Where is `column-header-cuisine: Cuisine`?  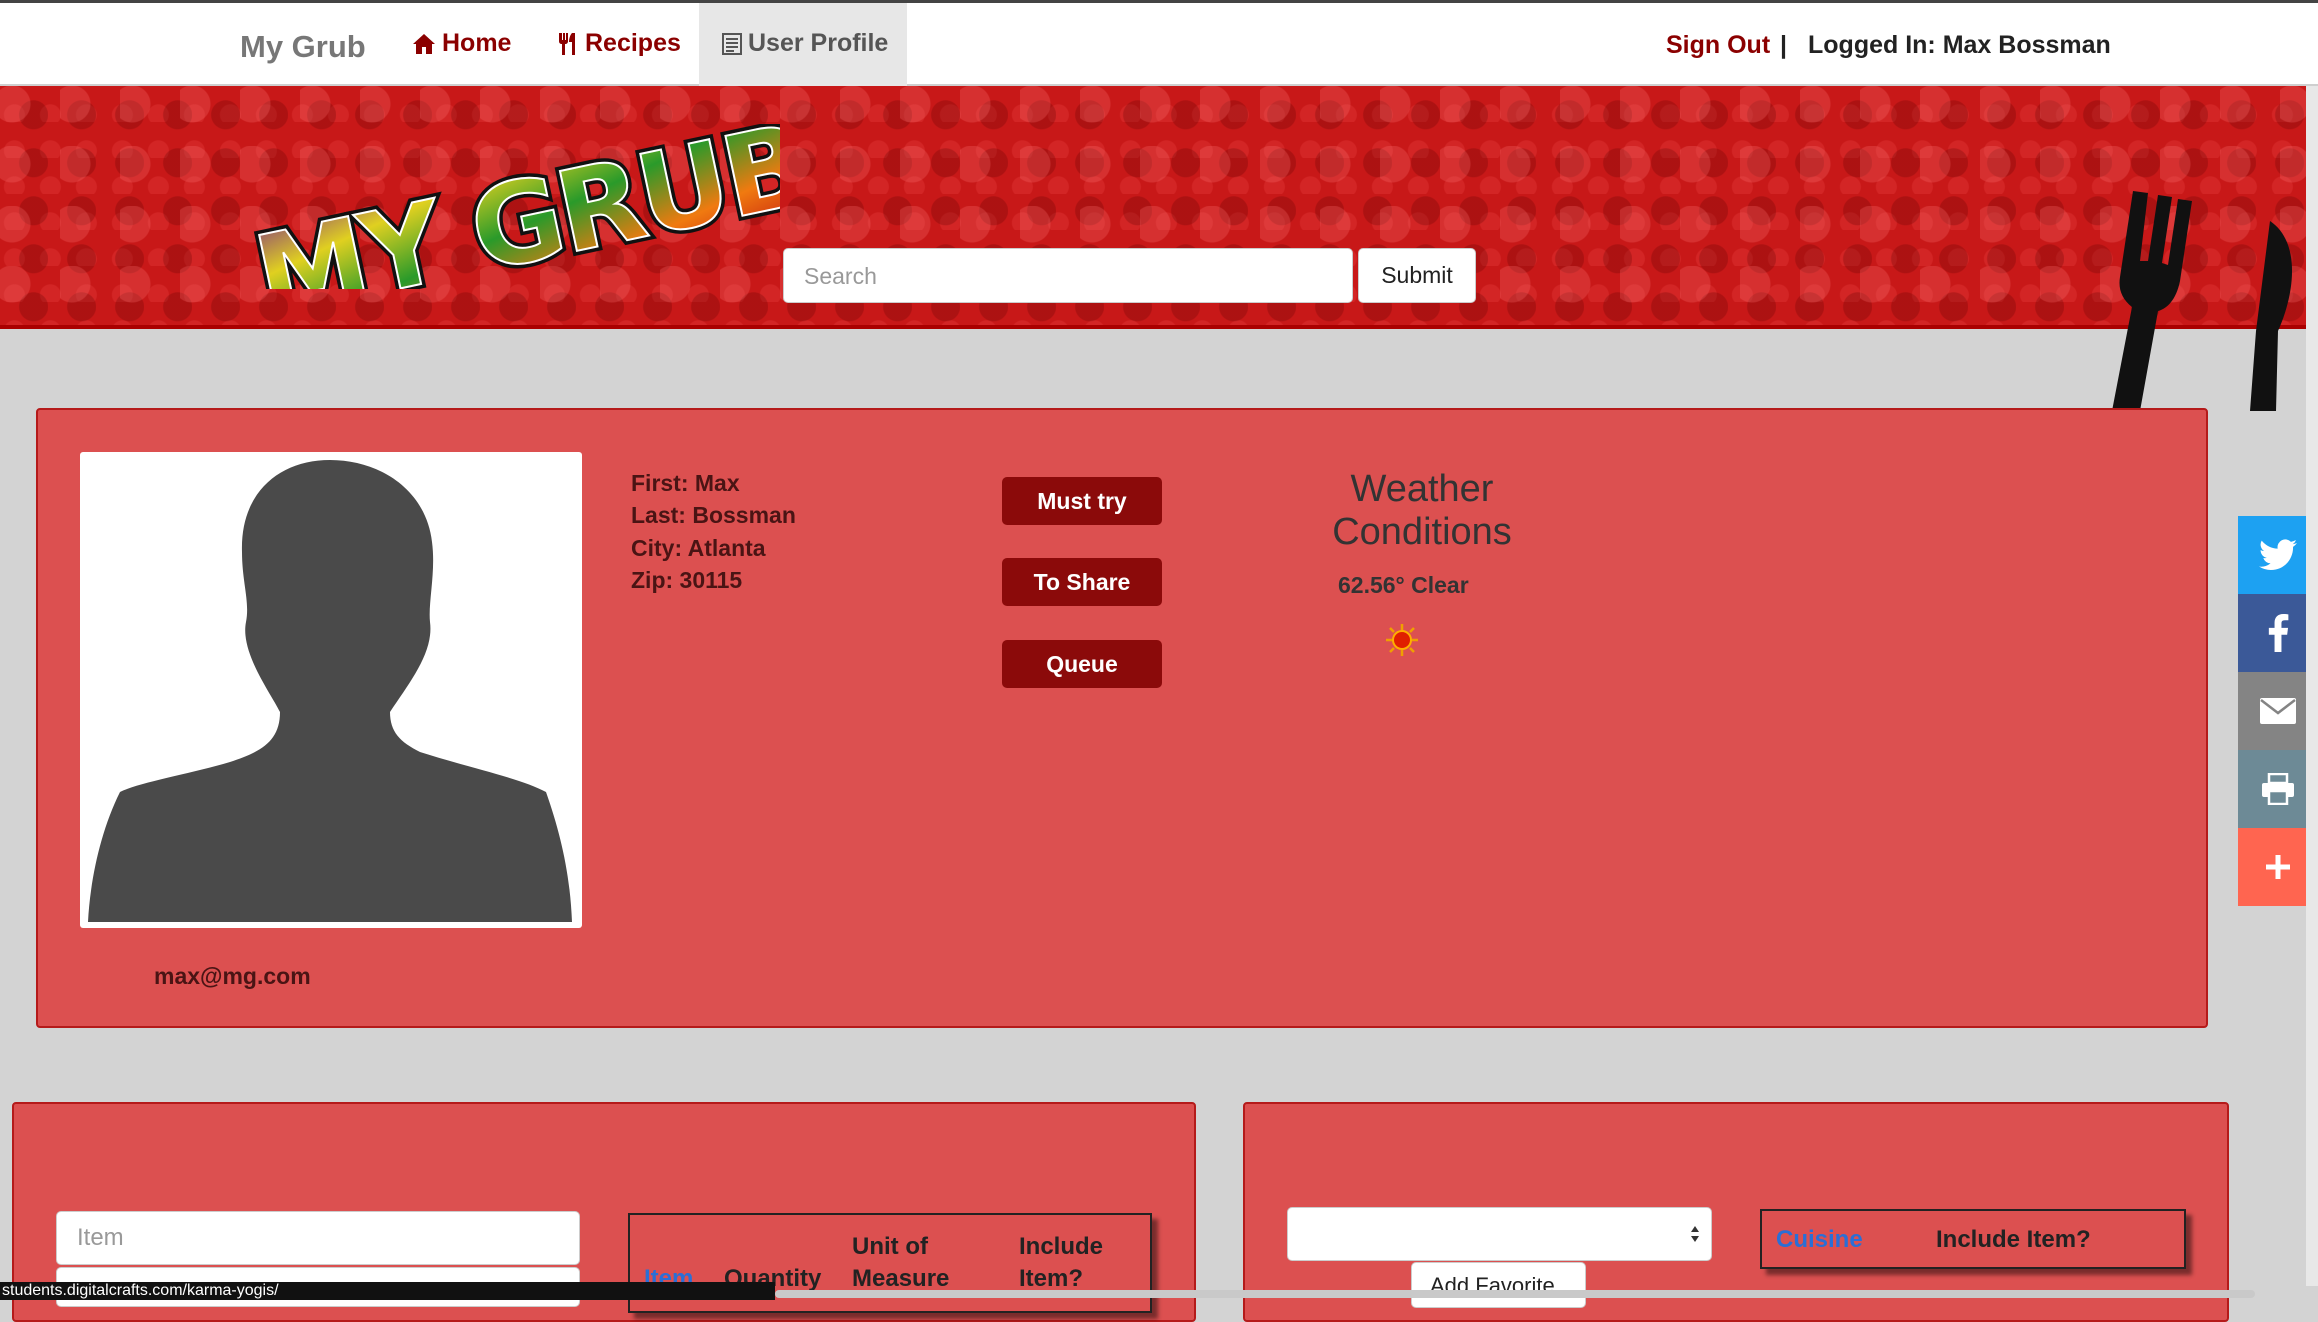
column-header-cuisine: Cuisine is located at coordinates (1819, 1240).